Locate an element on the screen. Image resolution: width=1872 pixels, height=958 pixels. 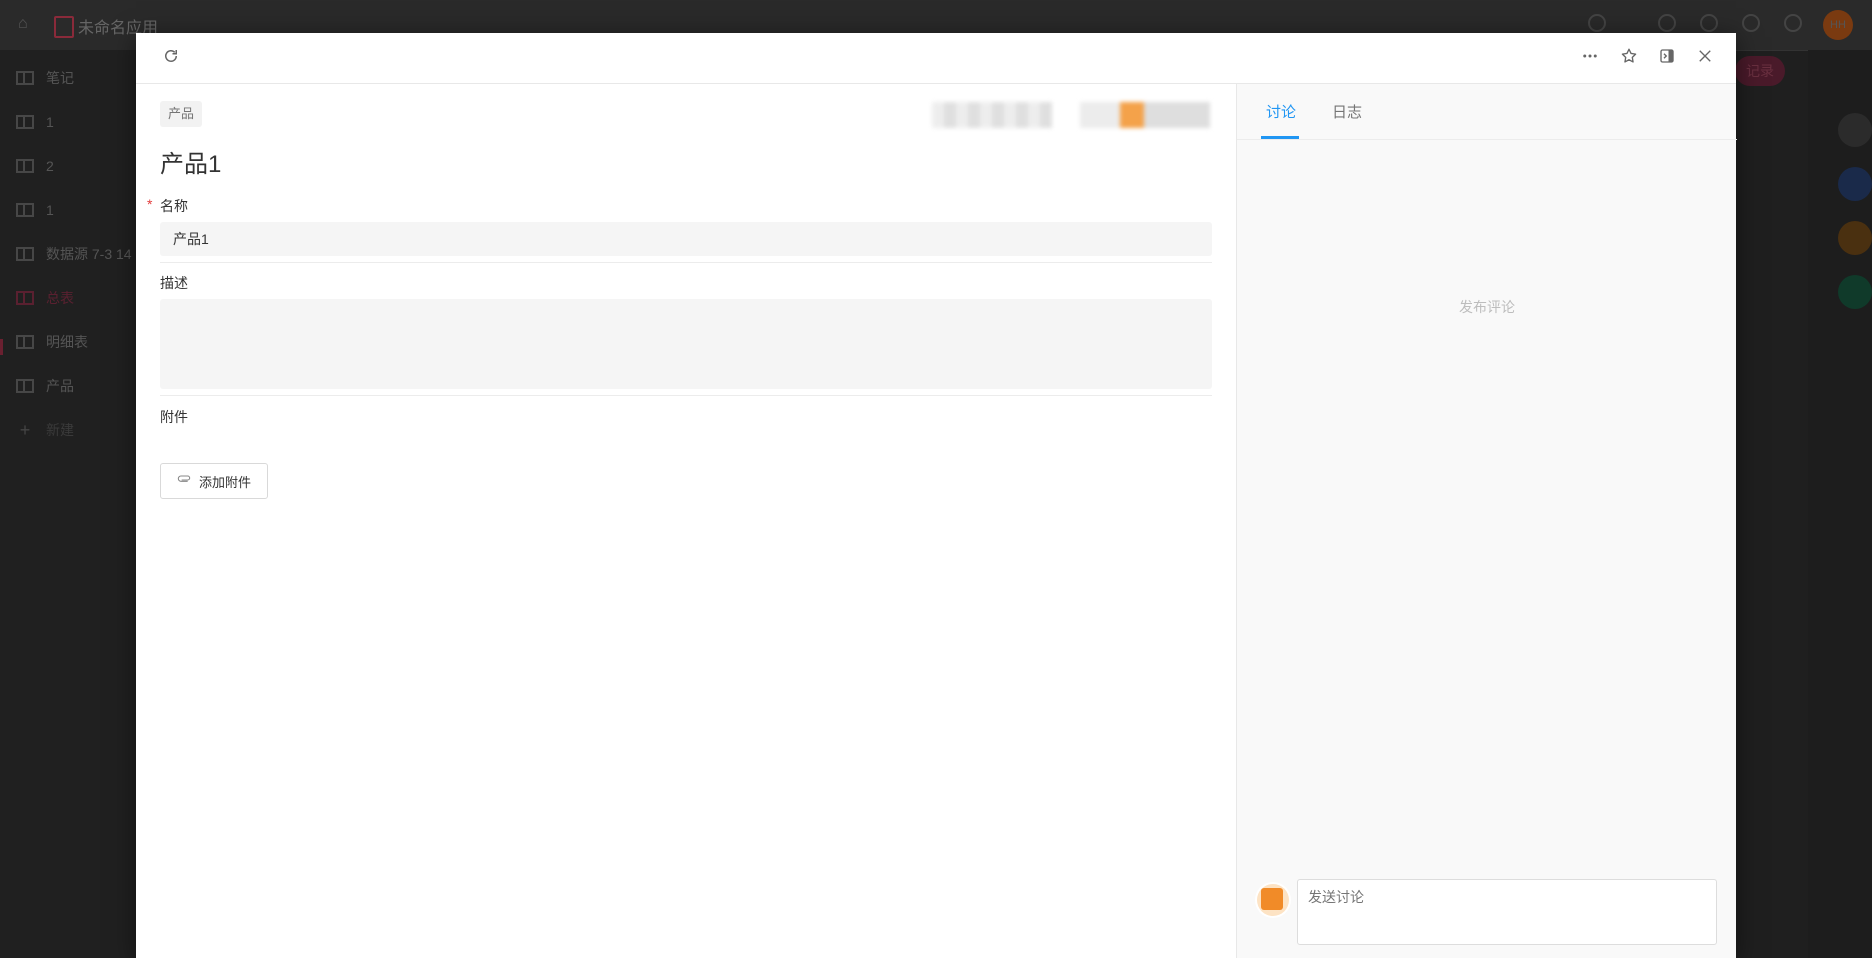
sidebar-item-label: 总表 is located at coordinates (60, 298).